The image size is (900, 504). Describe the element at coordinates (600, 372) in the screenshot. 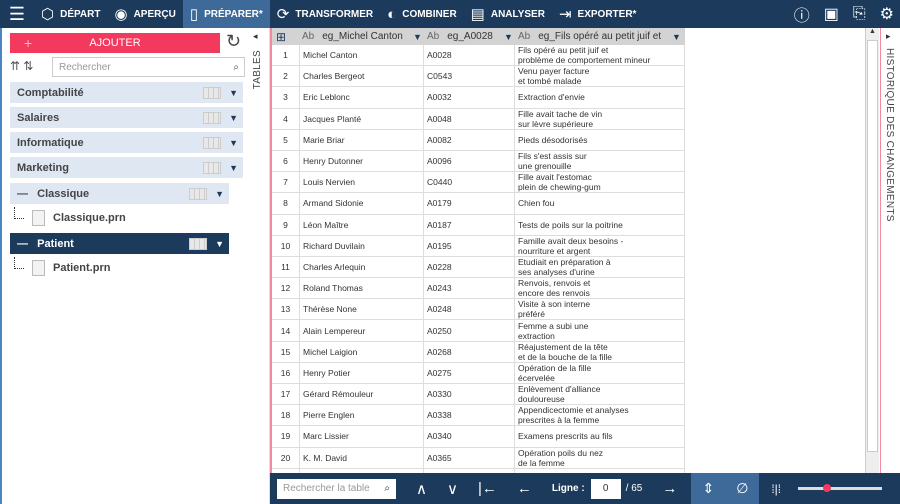

I see `table-cell: Opération de la fille écervelée` at that location.